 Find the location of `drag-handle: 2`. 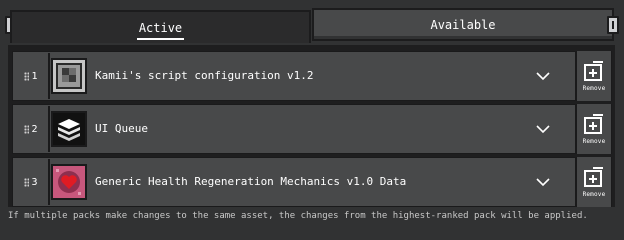

drag-handle: 2 is located at coordinates (32, 129).